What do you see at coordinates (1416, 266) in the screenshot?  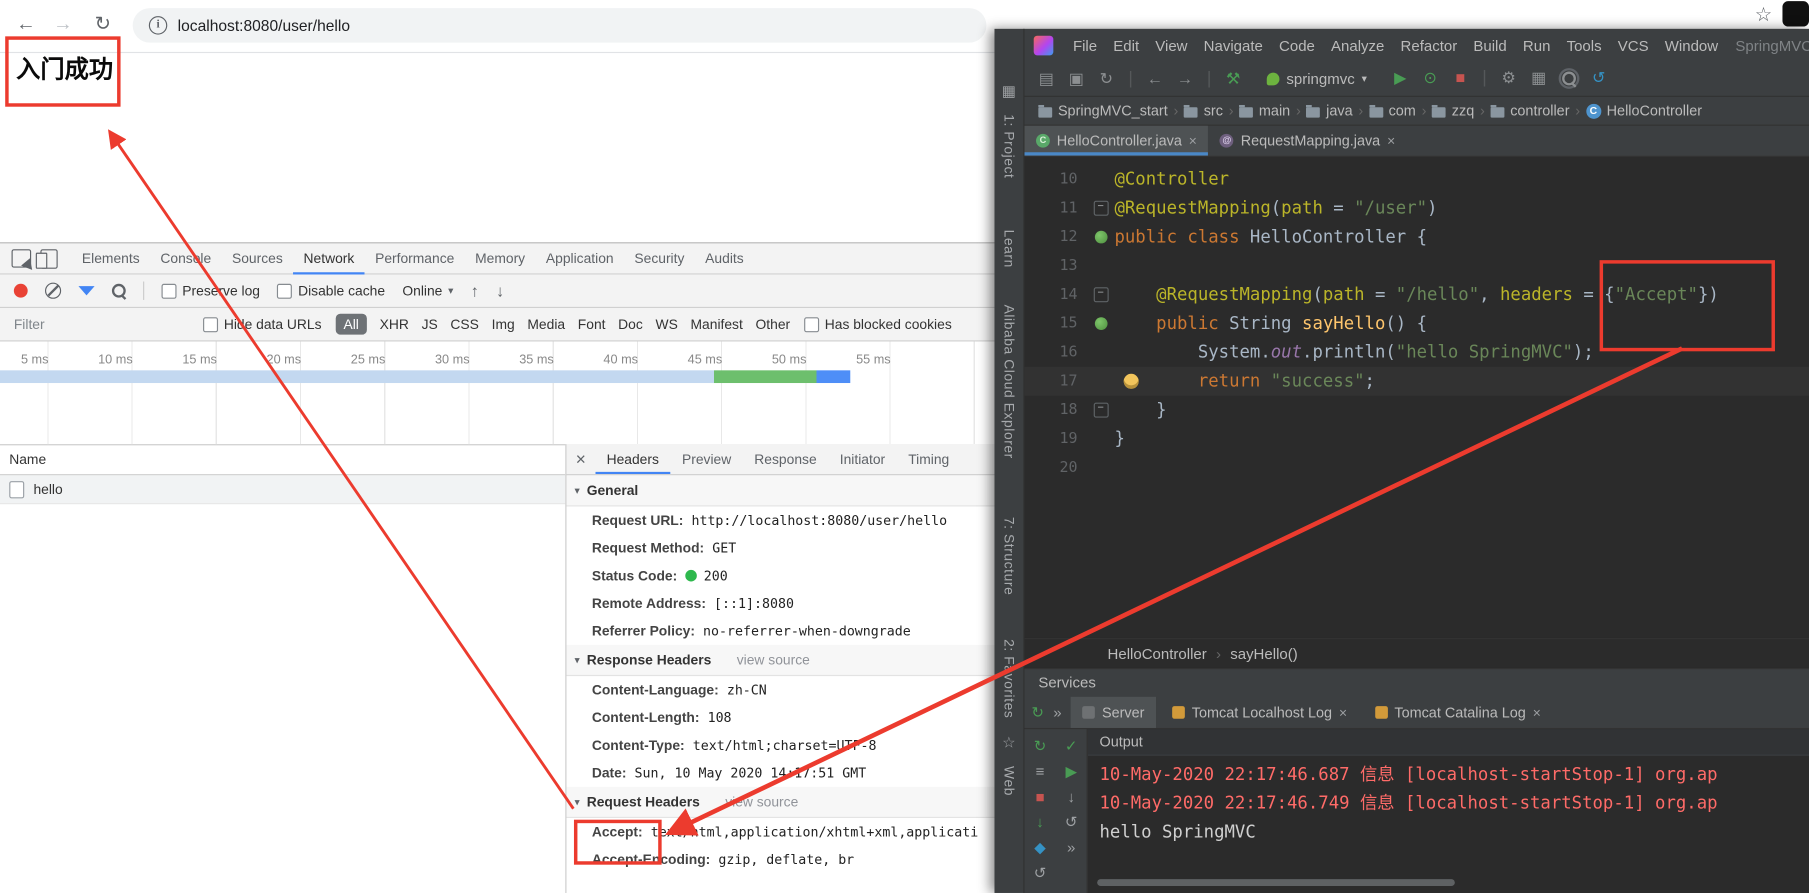 I see `code-line: 13` at bounding box center [1416, 266].